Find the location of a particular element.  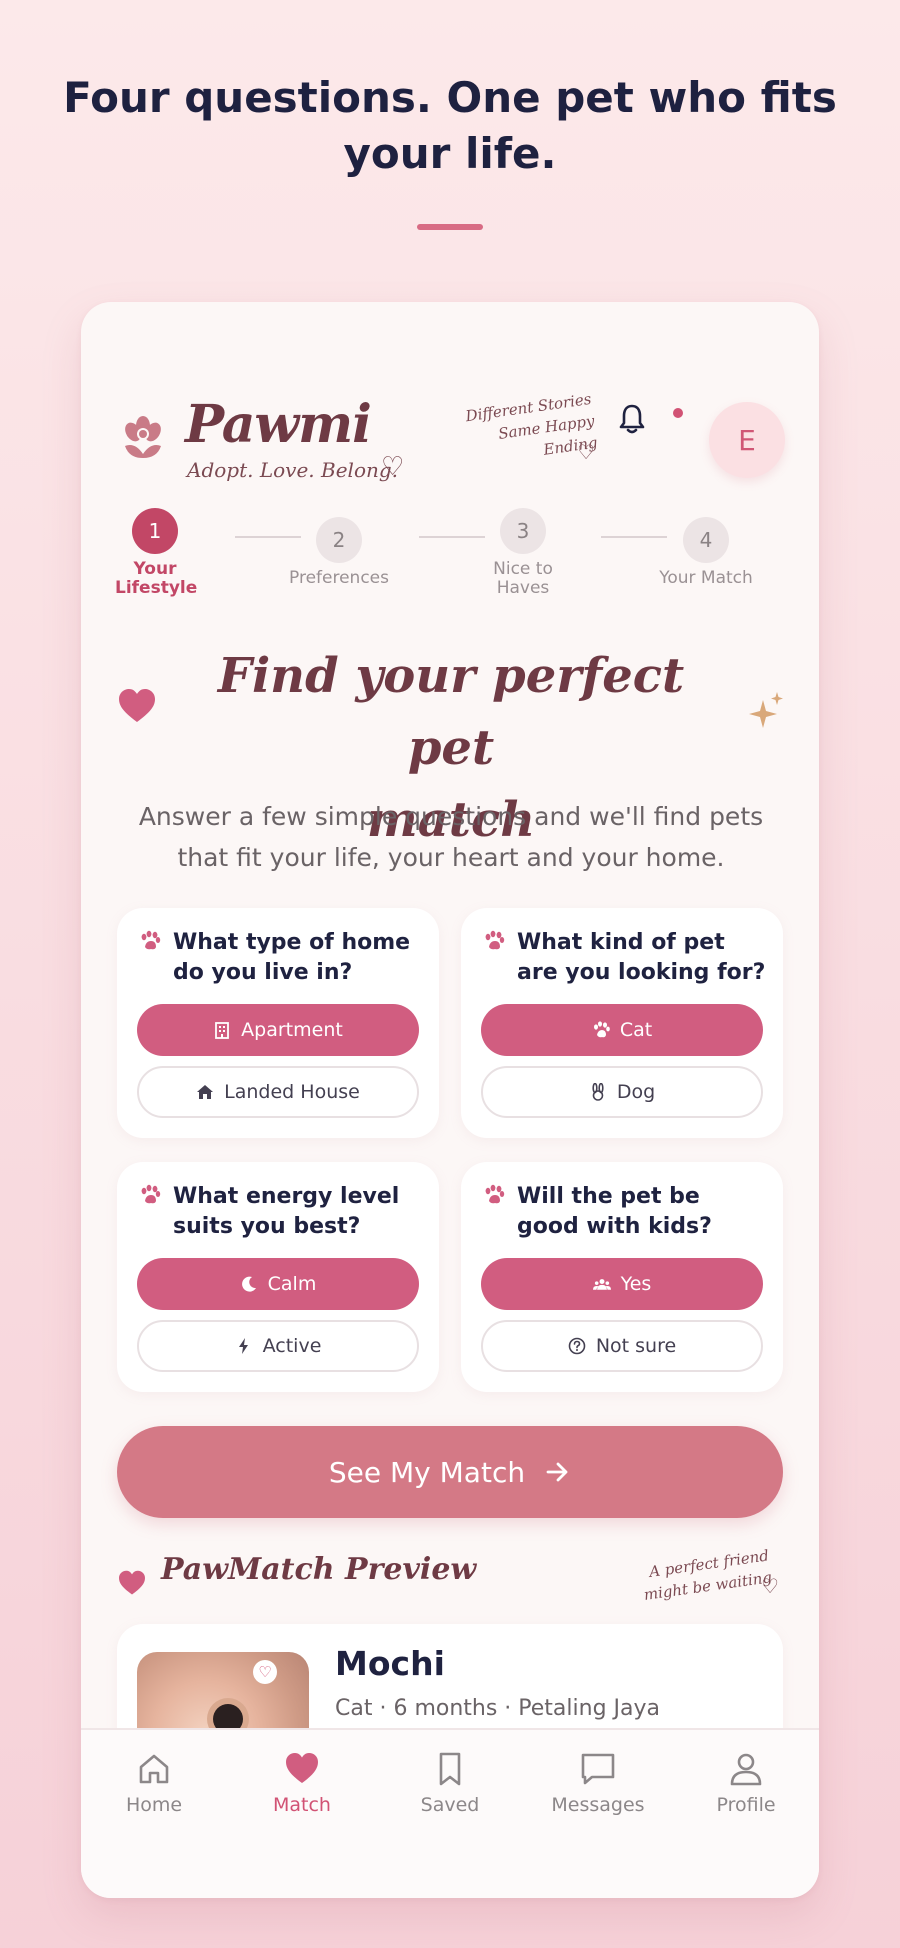

step-number: 4 is located at coordinates (706, 540).